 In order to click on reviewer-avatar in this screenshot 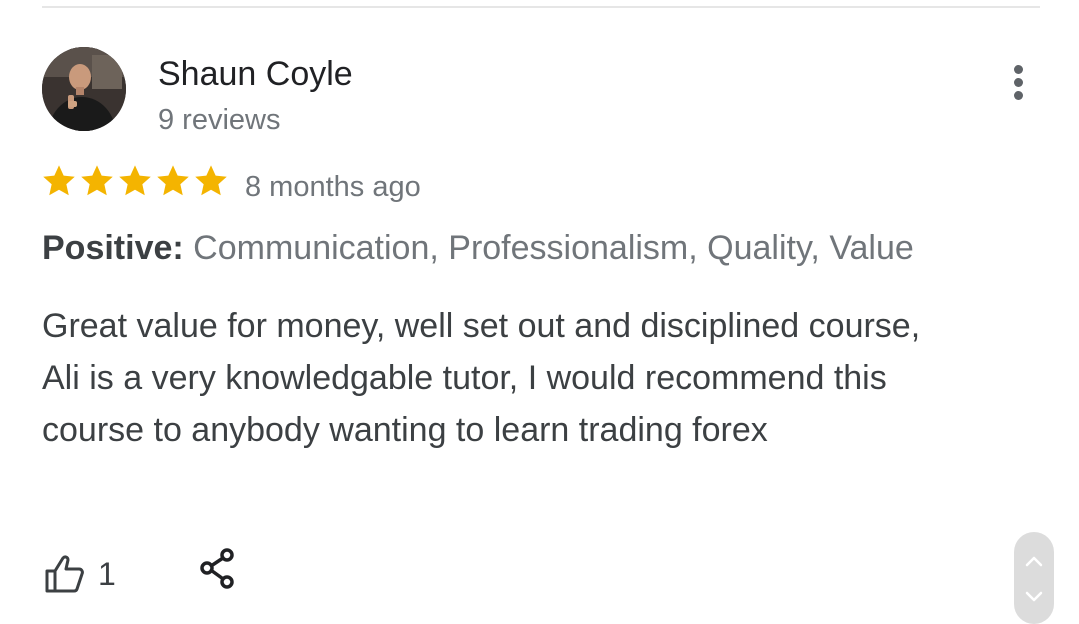, I will do `click(84, 89)`.